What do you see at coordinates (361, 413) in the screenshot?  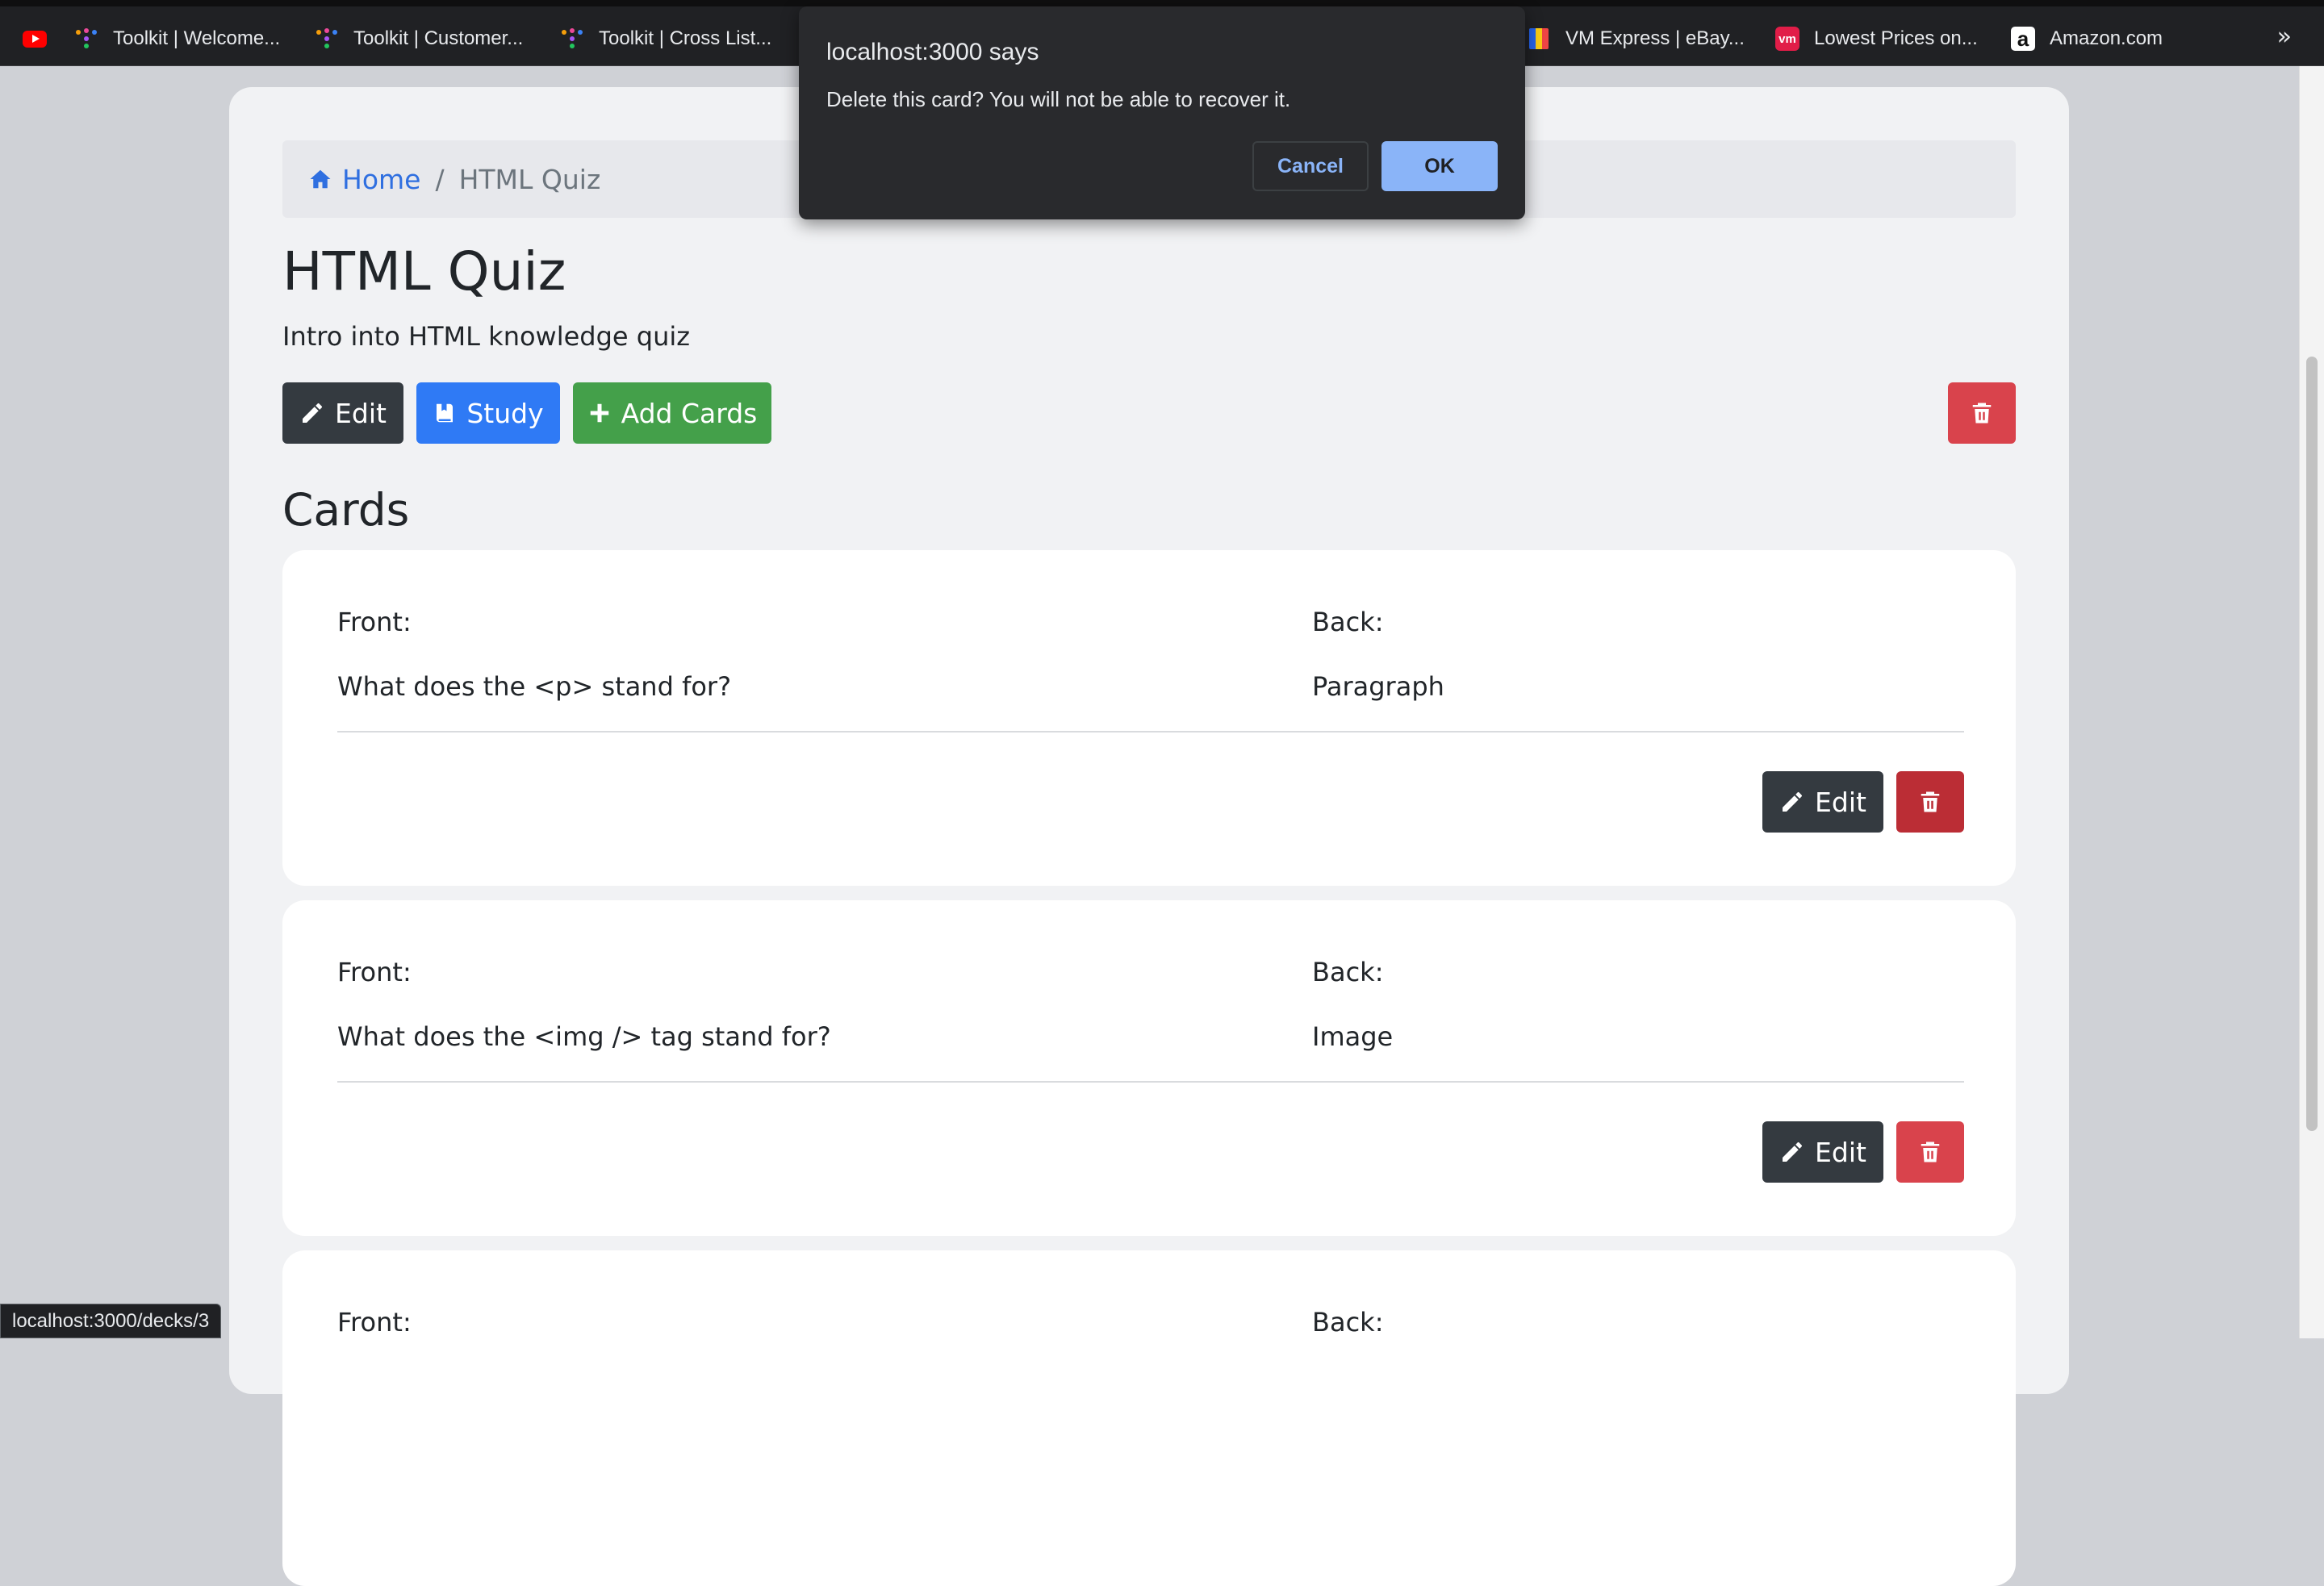 I see `edit-deck-label: Edit` at bounding box center [361, 413].